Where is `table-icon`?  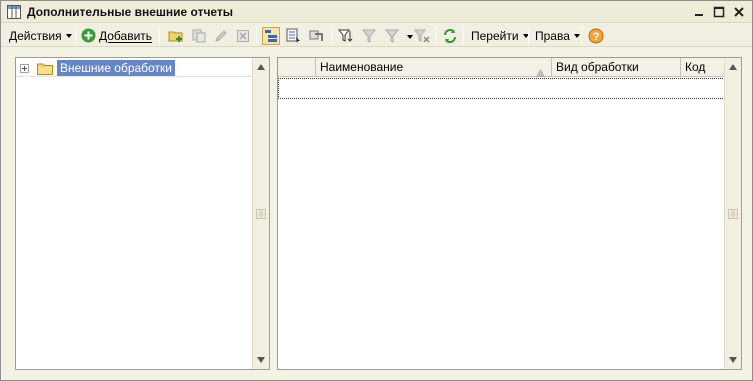
table-icon is located at coordinates (14, 12).